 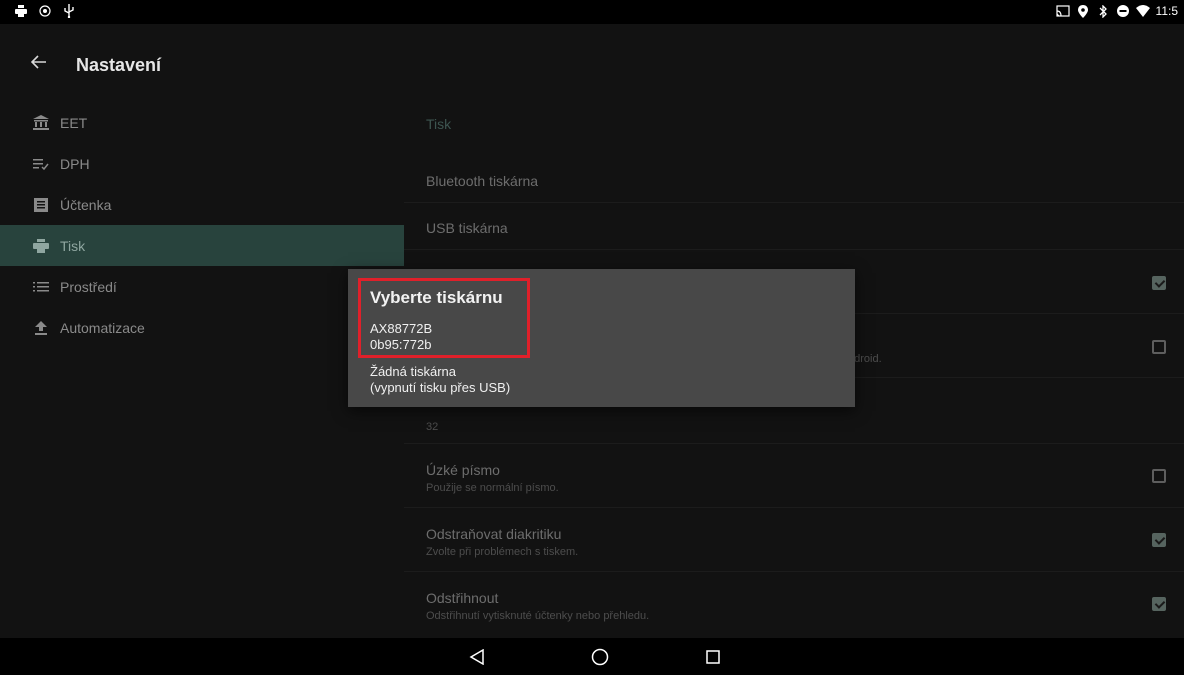 What do you see at coordinates (440, 387) in the screenshot?
I see `option-line2: (vypnutí tisku přes USB)` at bounding box center [440, 387].